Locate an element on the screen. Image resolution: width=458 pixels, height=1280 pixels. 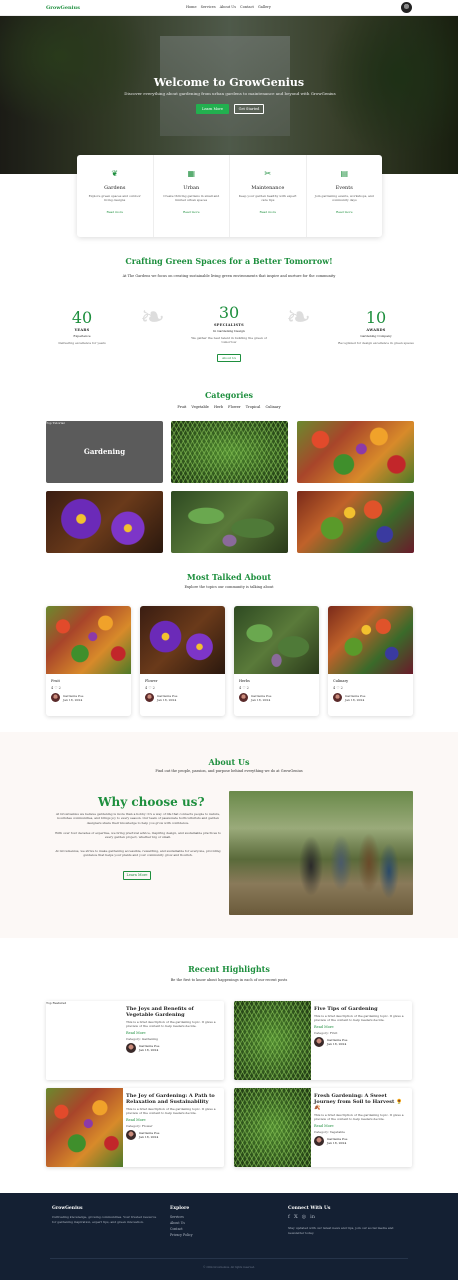
post-date: Jan 18, 2024 is located at coordinates (73, 699).